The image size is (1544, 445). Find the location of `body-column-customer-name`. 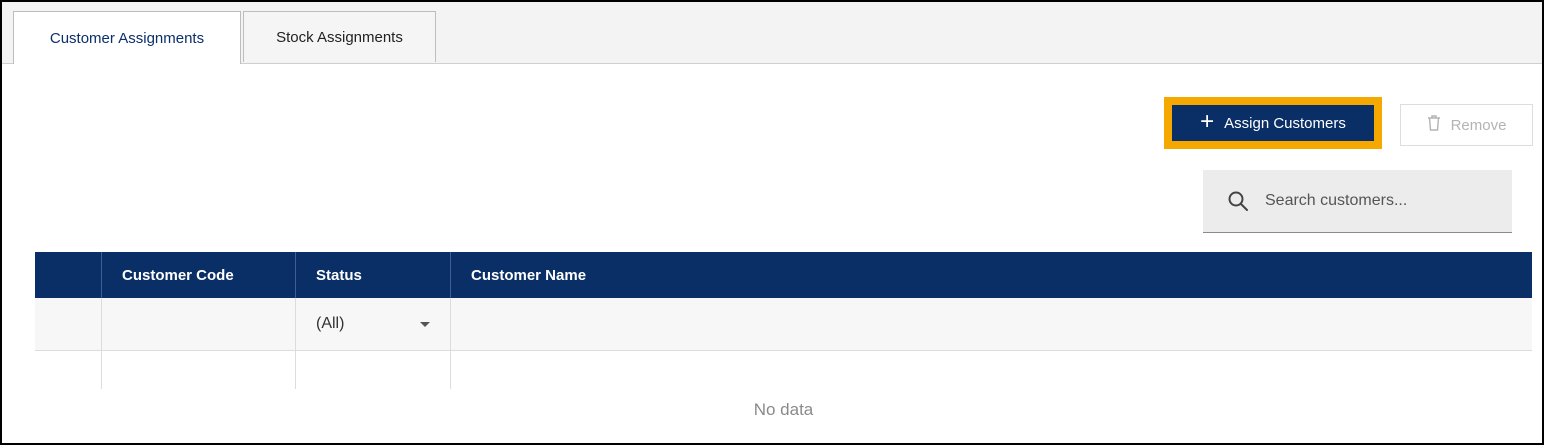

body-column-customer-name is located at coordinates (991, 370).